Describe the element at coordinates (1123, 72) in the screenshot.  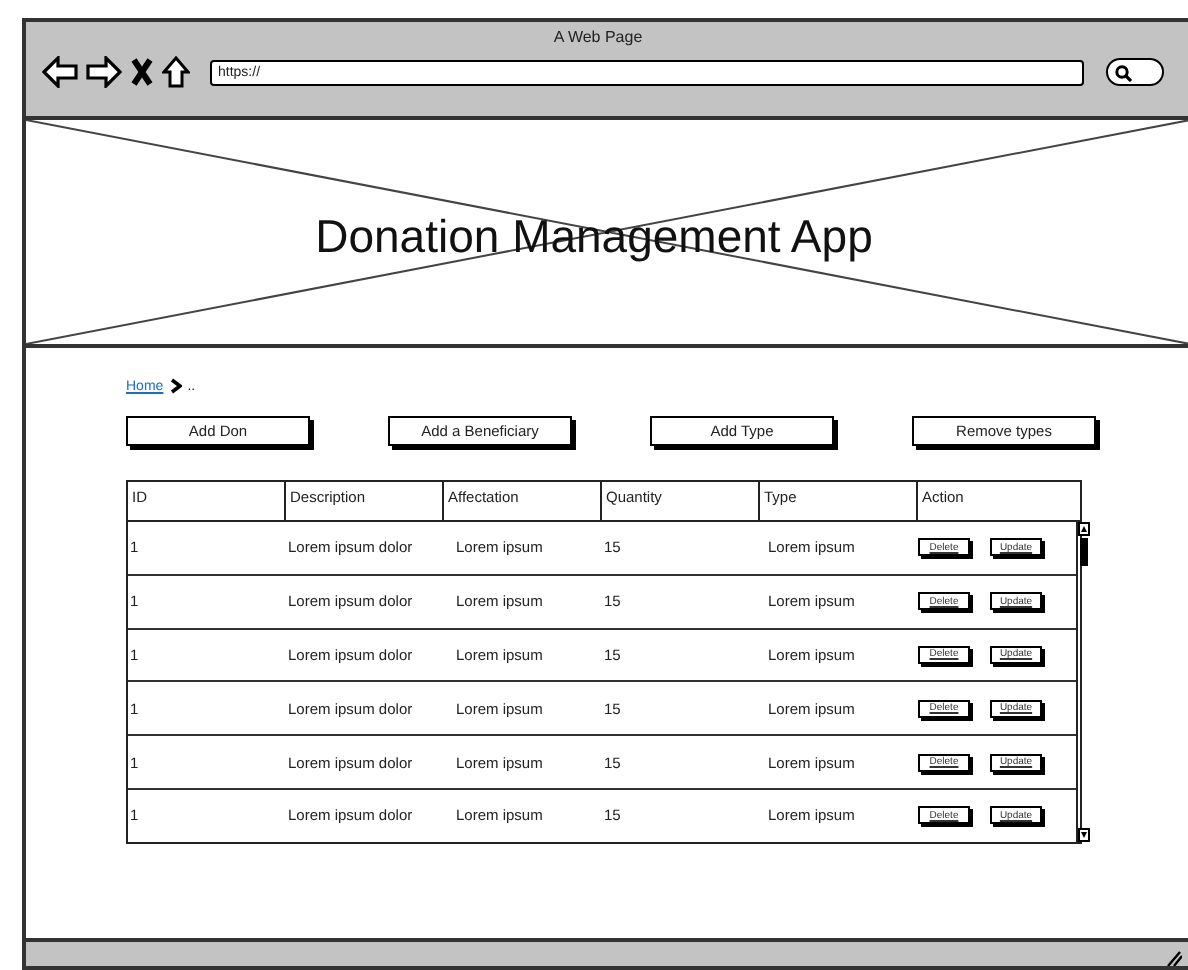
I see `search-icon` at that location.